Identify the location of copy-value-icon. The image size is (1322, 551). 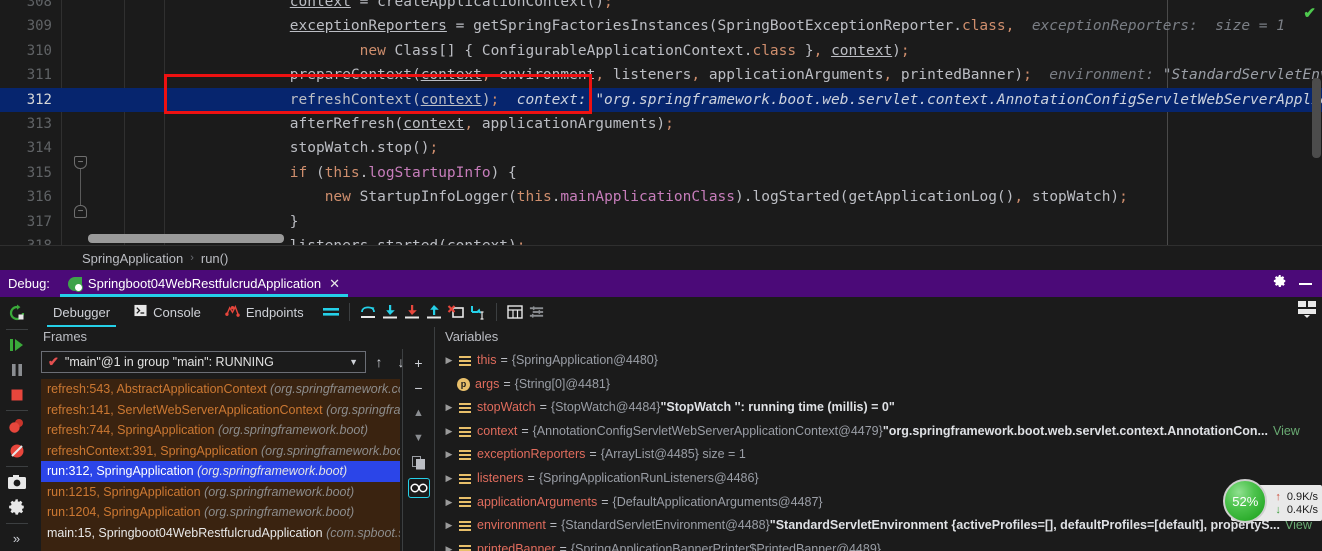
(419, 463).